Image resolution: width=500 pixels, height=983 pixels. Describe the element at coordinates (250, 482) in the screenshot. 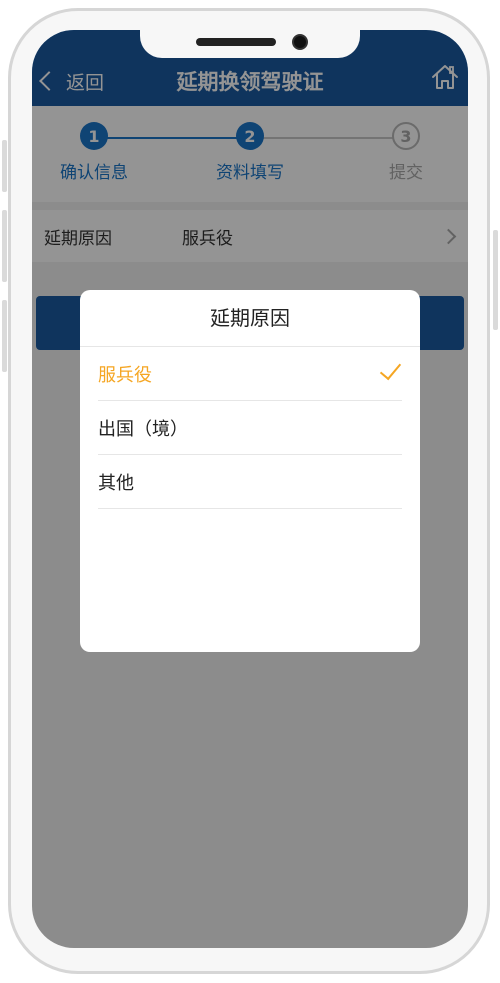

I see `option-other: 其他` at that location.